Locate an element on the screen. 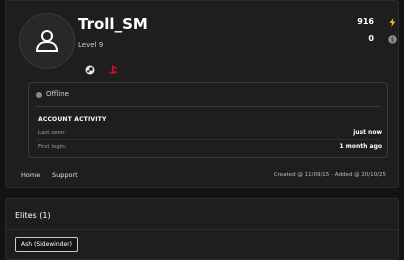 This screenshot has height=260, width=404. stat-coins: 0 is located at coordinates (371, 38).